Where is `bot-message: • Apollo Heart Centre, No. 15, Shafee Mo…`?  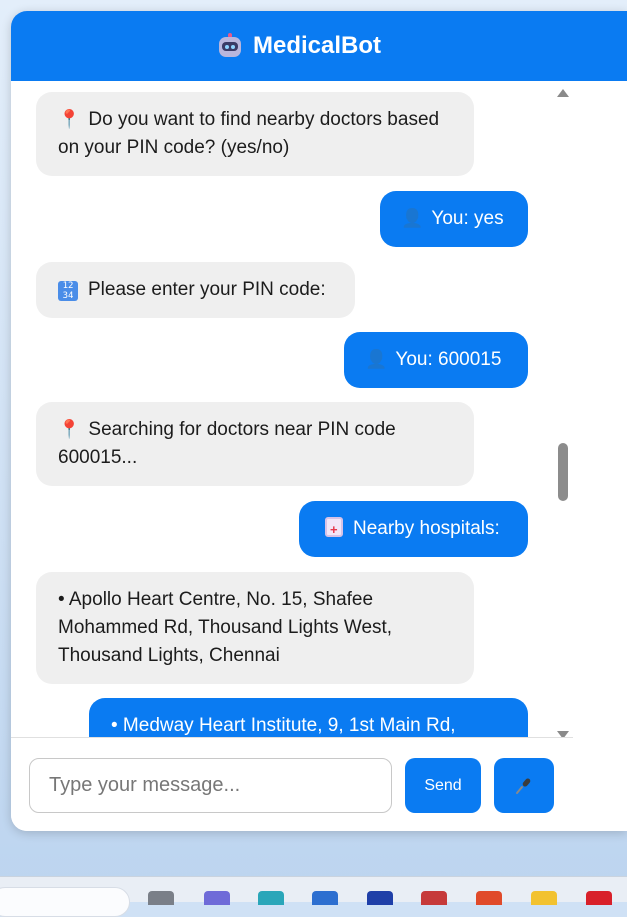 bot-message: • Apollo Heart Centre, No. 15, Shafee Mo… is located at coordinates (255, 628).